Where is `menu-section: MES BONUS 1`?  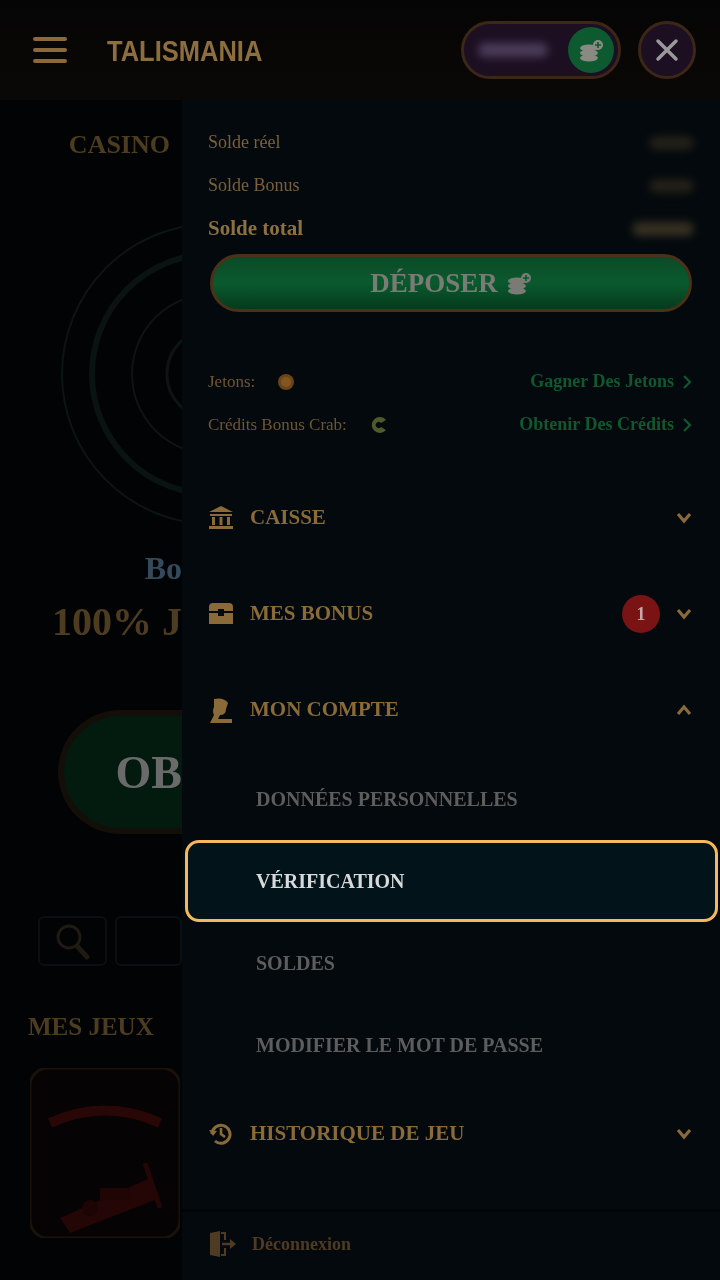 menu-section: MES BONUS 1 is located at coordinates (451, 614).